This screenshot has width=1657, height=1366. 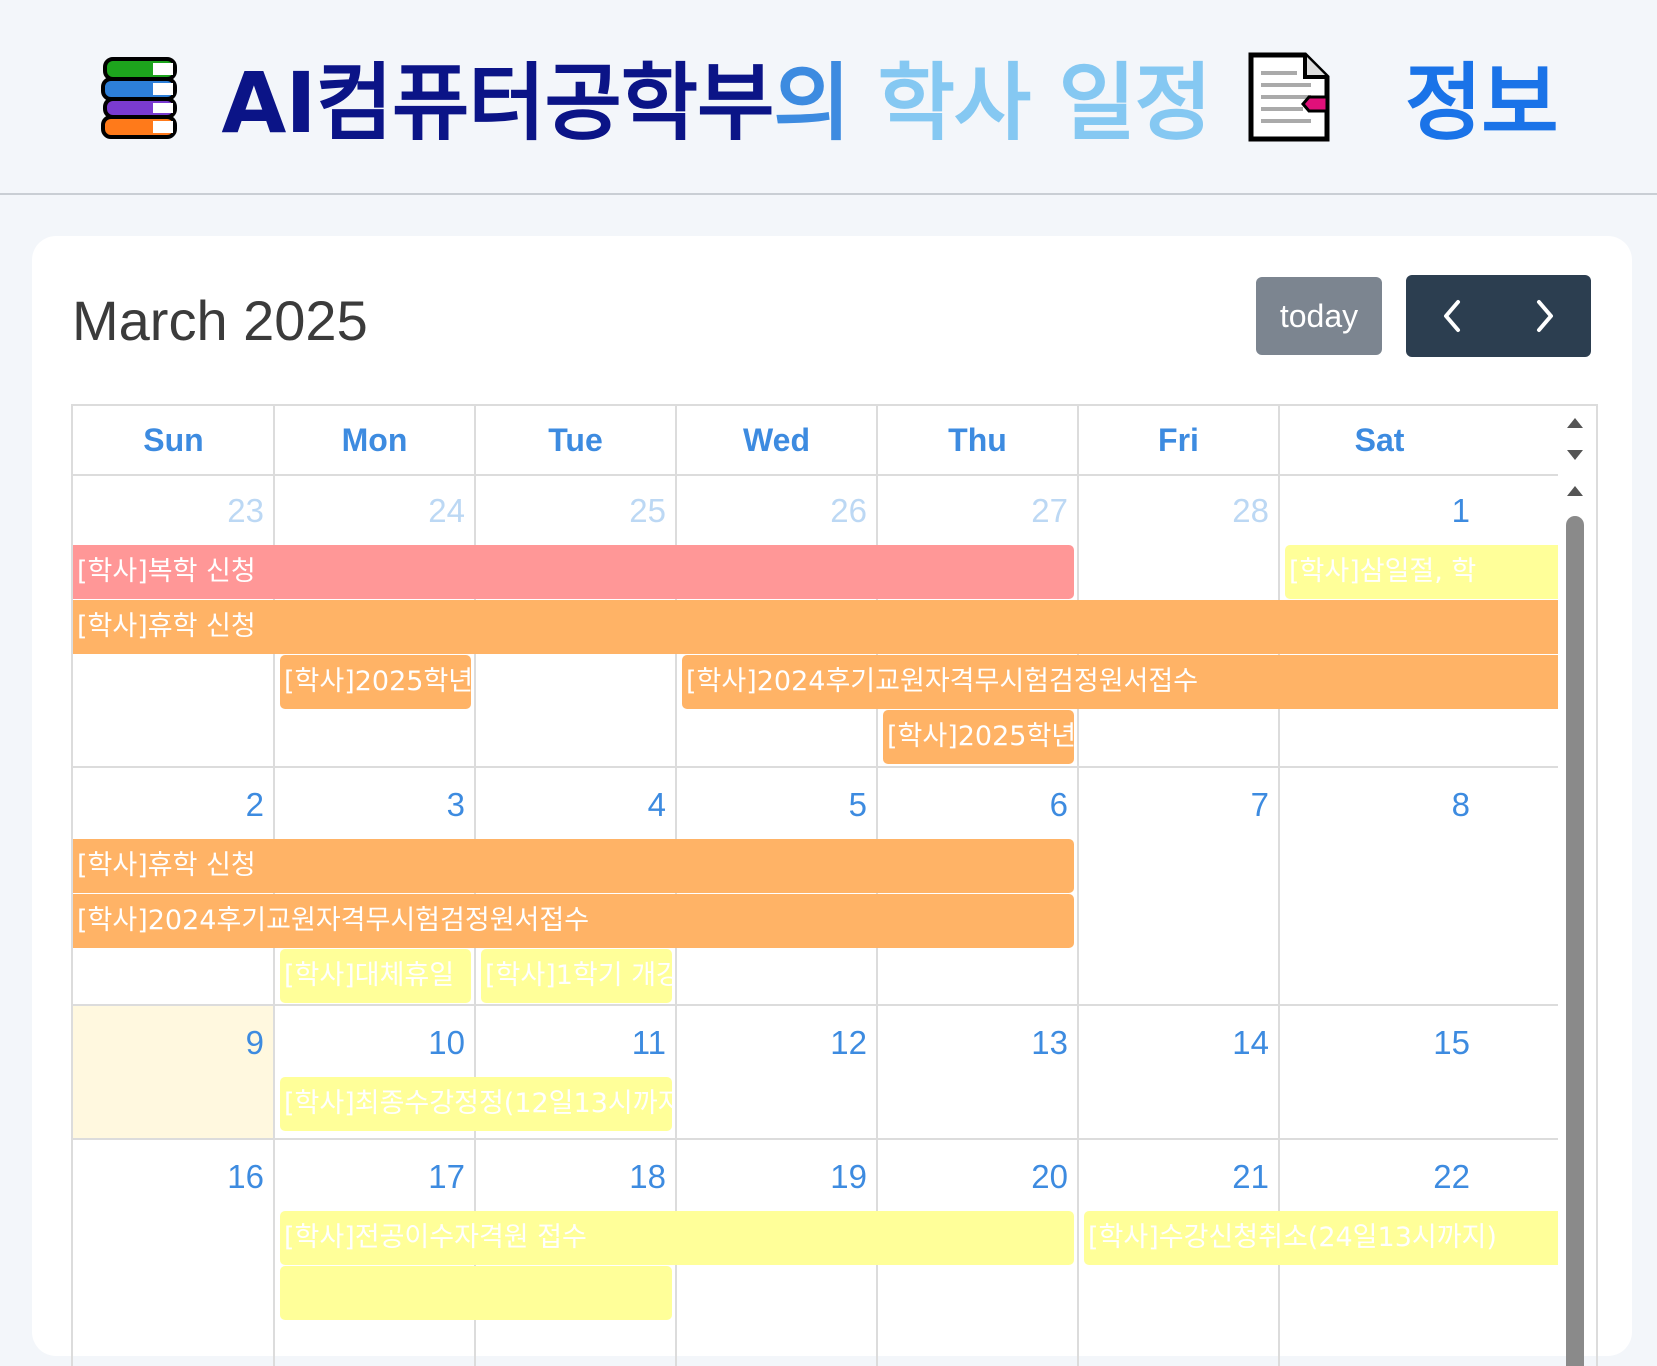 What do you see at coordinates (425, 805) in the screenshot?
I see `day-number: 3` at bounding box center [425, 805].